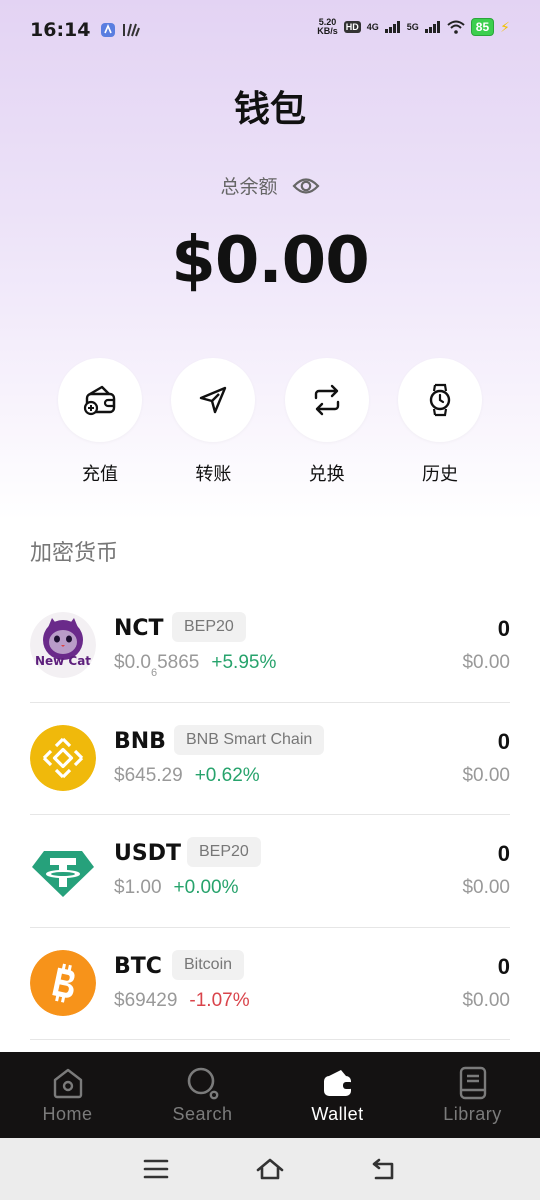 Image resolution: width=540 pixels, height=1200 pixels. I want to click on nav-home: Home, so click(67, 1095).